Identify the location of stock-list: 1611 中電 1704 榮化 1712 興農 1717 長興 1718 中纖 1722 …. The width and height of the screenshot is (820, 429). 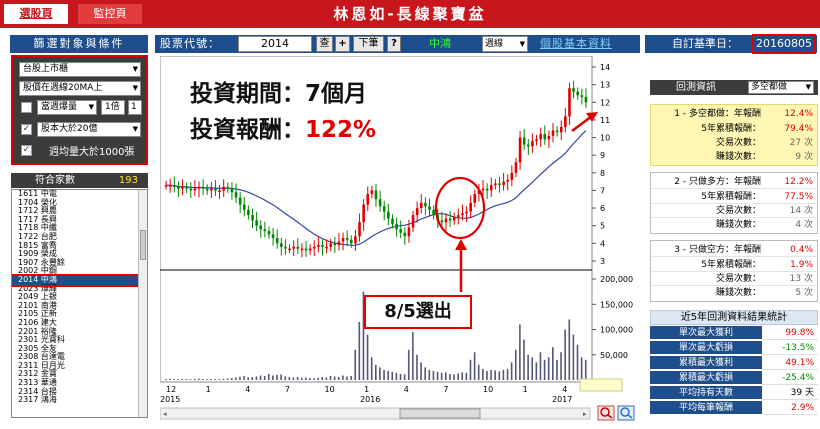
(79, 303).